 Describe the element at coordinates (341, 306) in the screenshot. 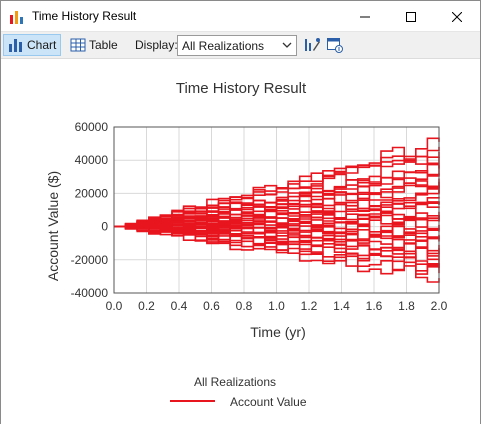

I see `x-tick-label: 1.4` at that location.